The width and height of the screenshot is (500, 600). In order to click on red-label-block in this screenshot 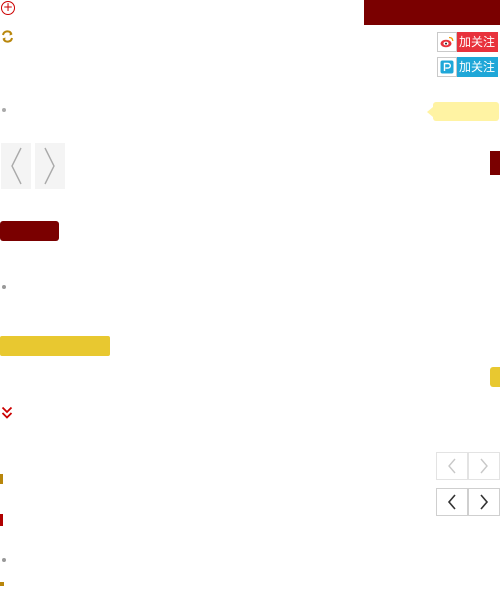, I will do `click(29, 231)`.